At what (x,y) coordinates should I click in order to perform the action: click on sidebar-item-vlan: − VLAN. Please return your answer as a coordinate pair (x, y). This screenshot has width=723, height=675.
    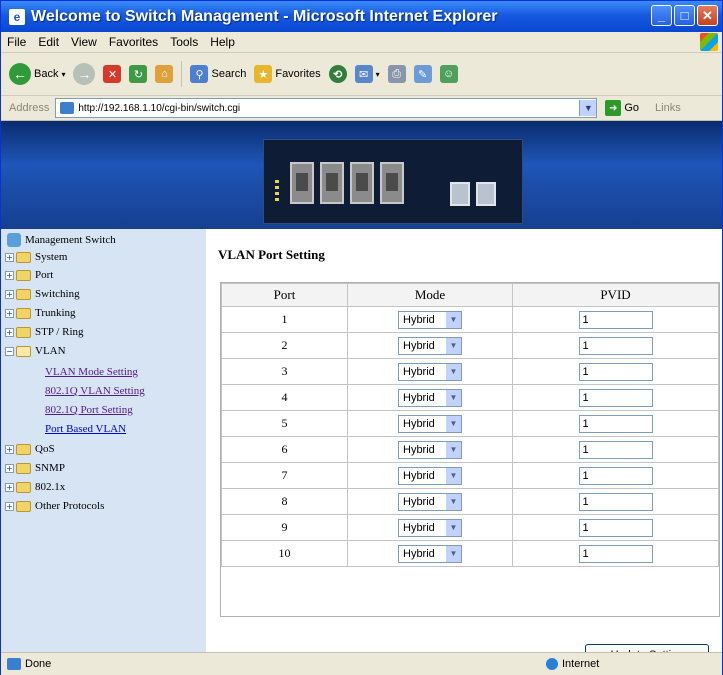
    Looking at the image, I should click on (35, 351).